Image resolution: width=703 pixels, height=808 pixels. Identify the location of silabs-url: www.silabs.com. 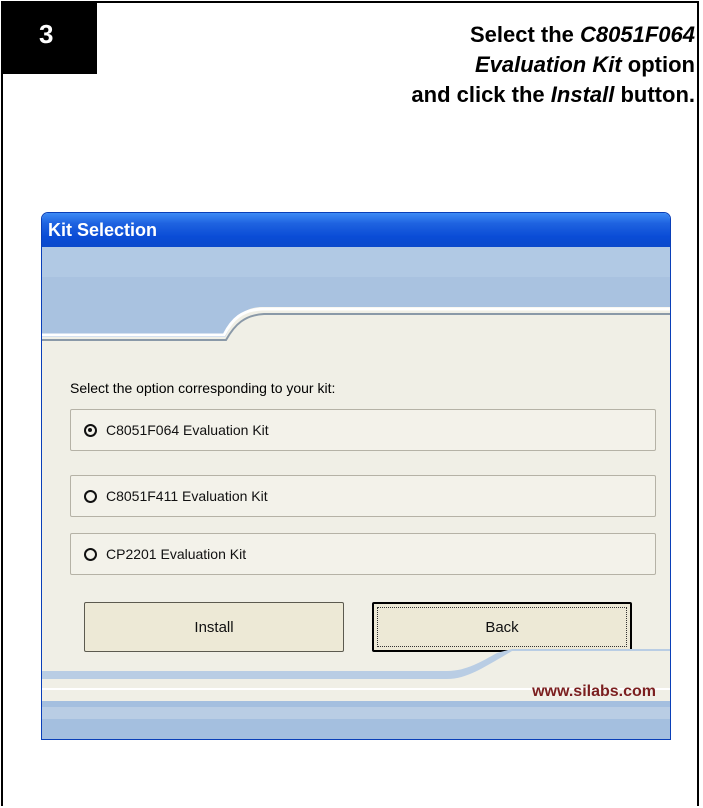
(594, 692).